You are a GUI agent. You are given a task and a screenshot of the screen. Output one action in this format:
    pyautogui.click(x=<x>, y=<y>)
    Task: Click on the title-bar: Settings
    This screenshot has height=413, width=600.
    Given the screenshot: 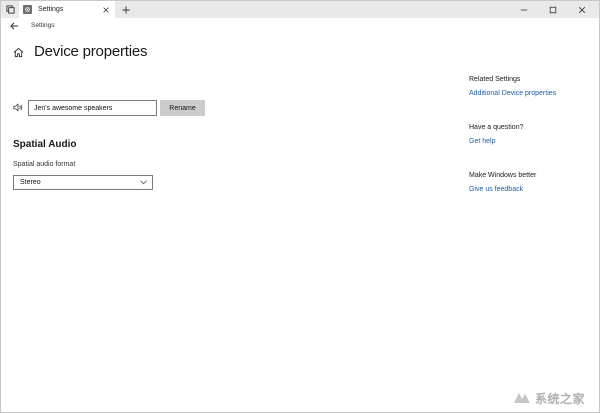 What is the action you would take?
    pyautogui.click(x=300, y=9)
    